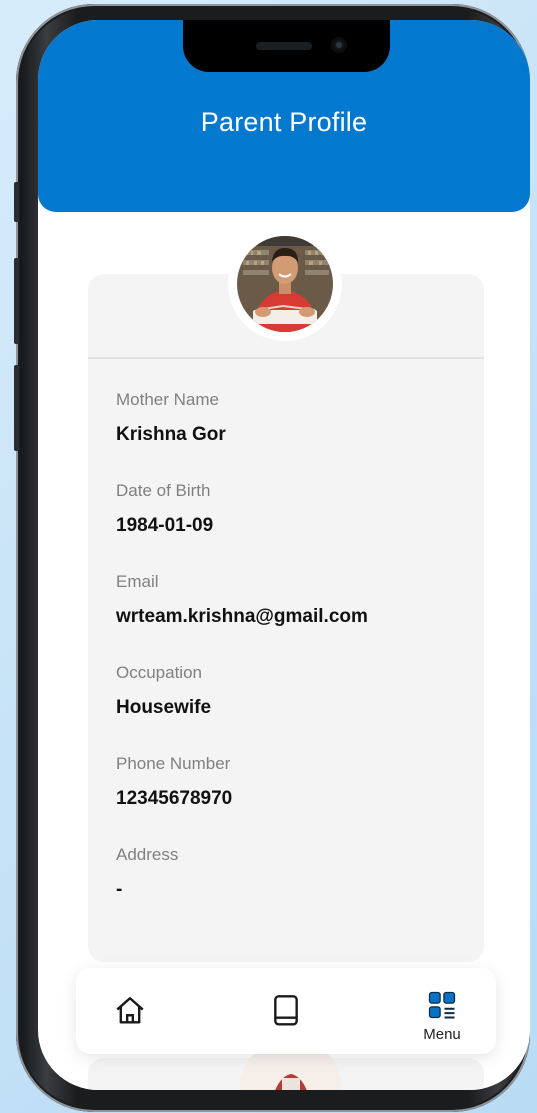  Describe the element at coordinates (159, 672) in the screenshot. I see `field-label: Occupation` at that location.